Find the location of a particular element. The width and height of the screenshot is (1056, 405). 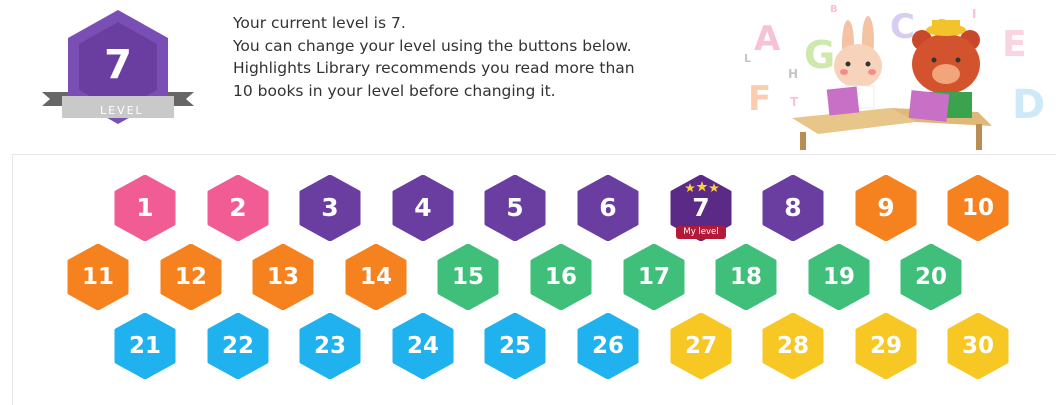

level-button-29: 29 is located at coordinates (886, 346).